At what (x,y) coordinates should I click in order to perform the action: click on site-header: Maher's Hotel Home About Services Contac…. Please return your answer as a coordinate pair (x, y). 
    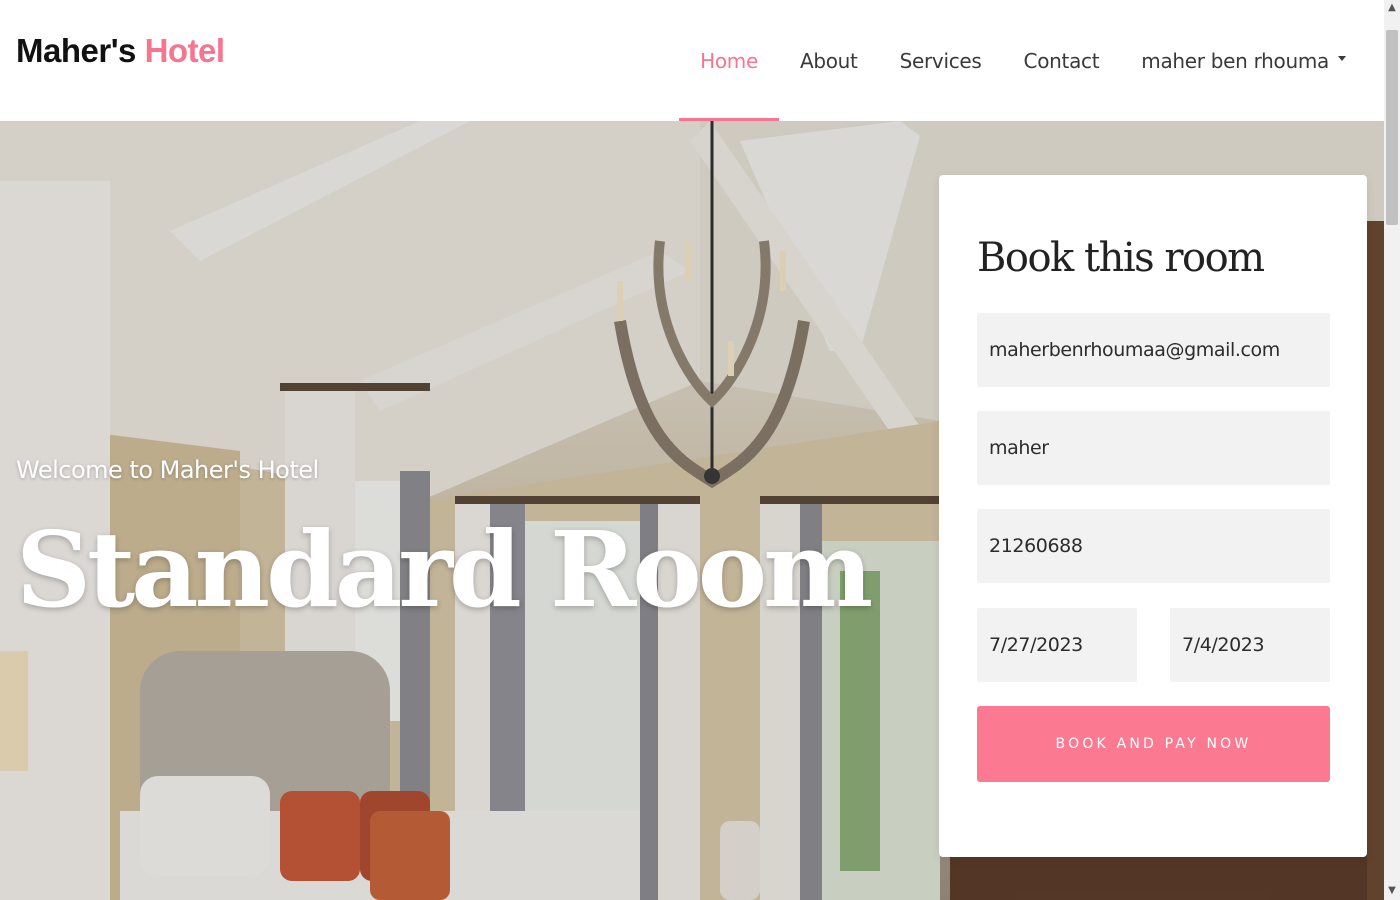
    Looking at the image, I should click on (692, 60).